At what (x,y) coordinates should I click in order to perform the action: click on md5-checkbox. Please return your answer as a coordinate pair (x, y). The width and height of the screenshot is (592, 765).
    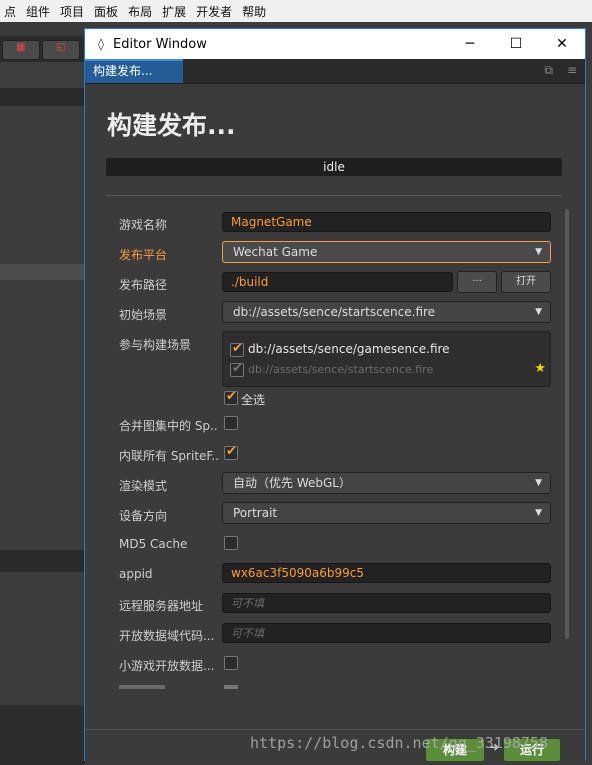
    Looking at the image, I should click on (231, 543).